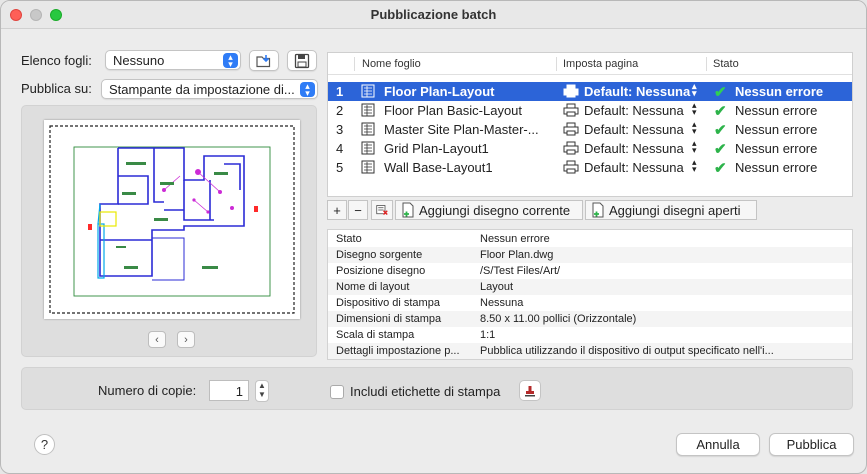  I want to click on save-sheet-list-button, so click(302, 60).